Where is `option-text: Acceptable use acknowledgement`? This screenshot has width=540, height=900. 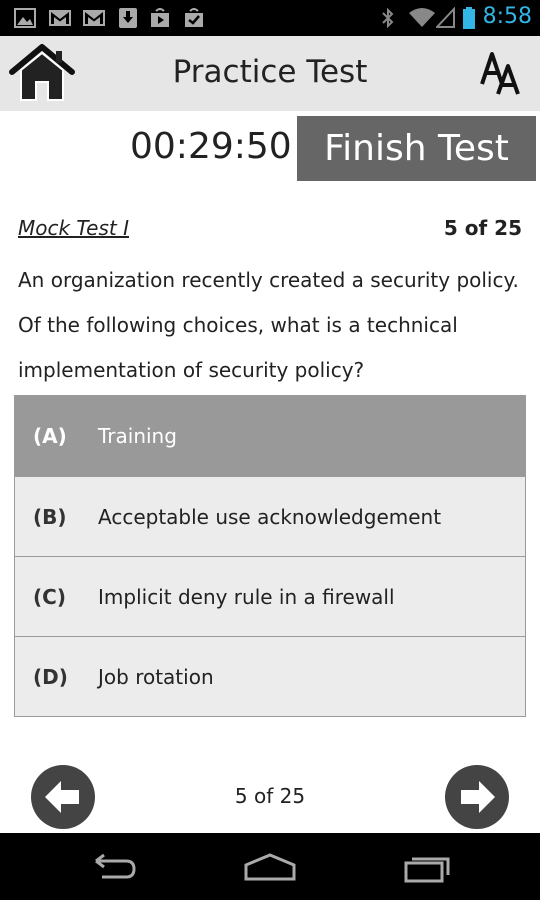 option-text: Acceptable use acknowledgement is located at coordinates (270, 516).